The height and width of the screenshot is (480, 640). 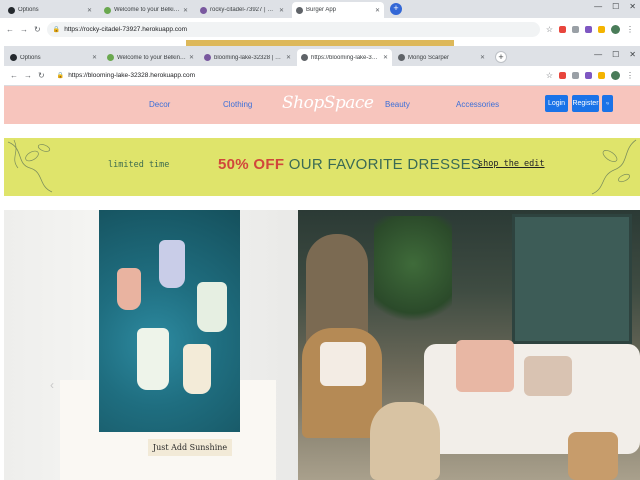 I want to click on back-tab-heroku: rocky-citadel-73927 | Heroku ✕, so click(x=242, y=10).